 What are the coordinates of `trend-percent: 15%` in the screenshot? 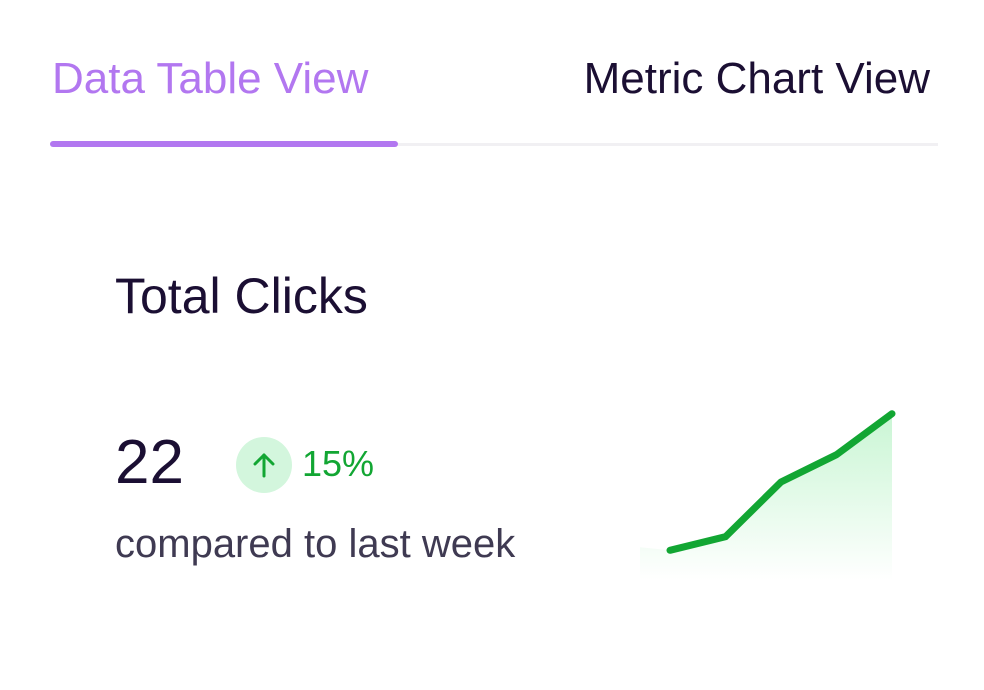 It's located at (338, 463).